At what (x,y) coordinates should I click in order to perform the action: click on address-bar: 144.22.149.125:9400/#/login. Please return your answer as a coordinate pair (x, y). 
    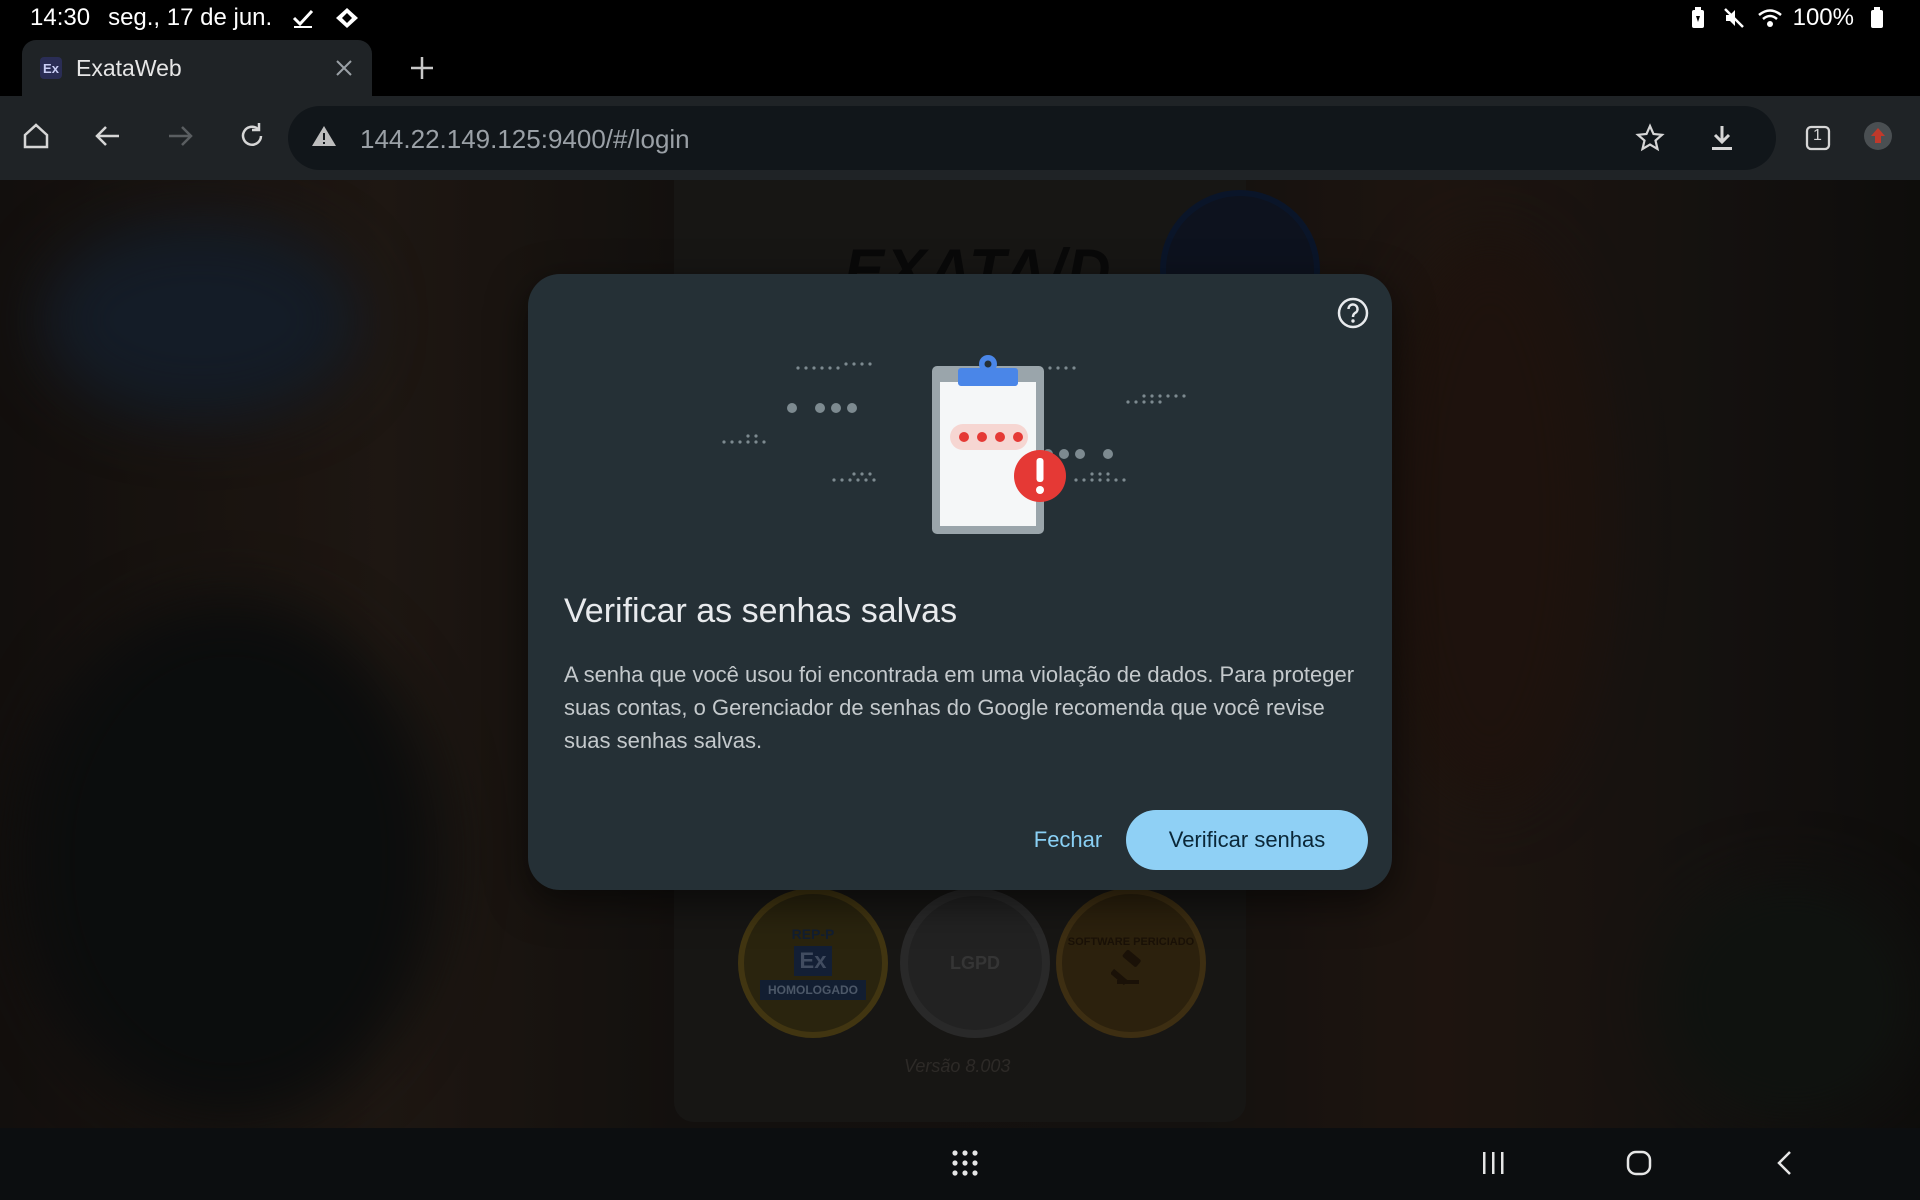
    Looking at the image, I should click on (1032, 138).